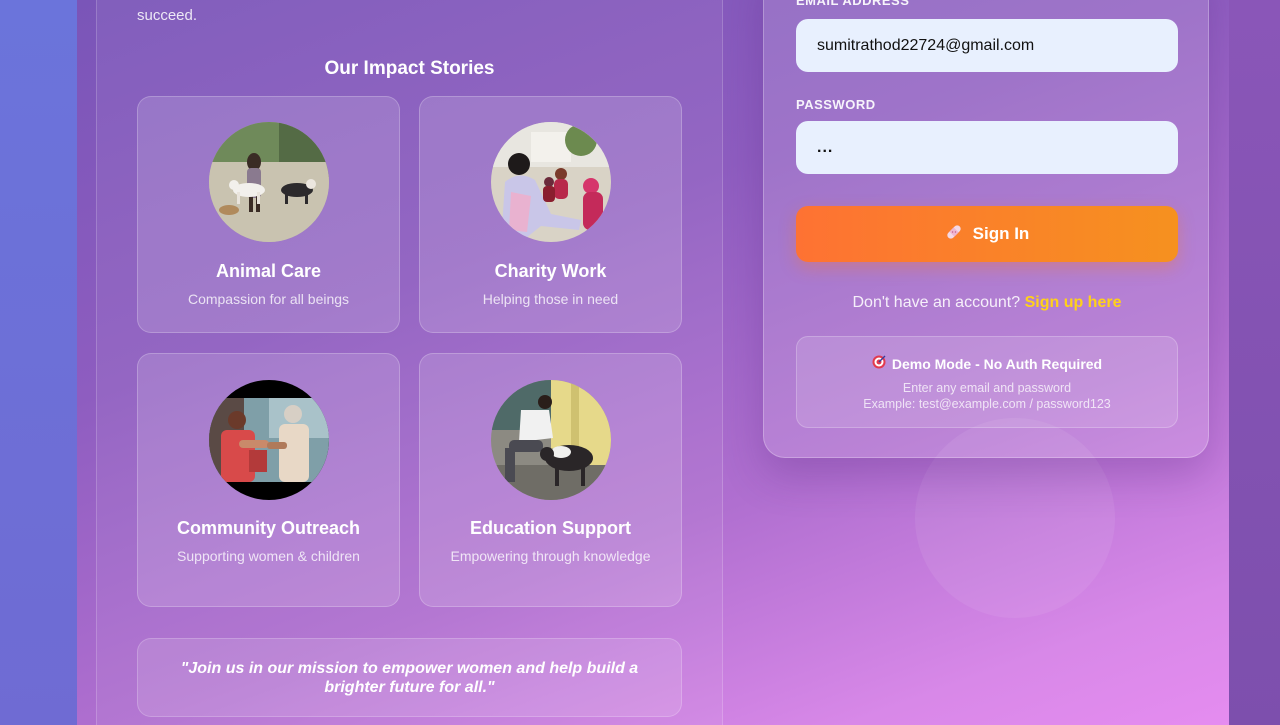 The height and width of the screenshot is (725, 1280). Describe the element at coordinates (954, 234) in the screenshot. I see `bandage-icon` at that location.